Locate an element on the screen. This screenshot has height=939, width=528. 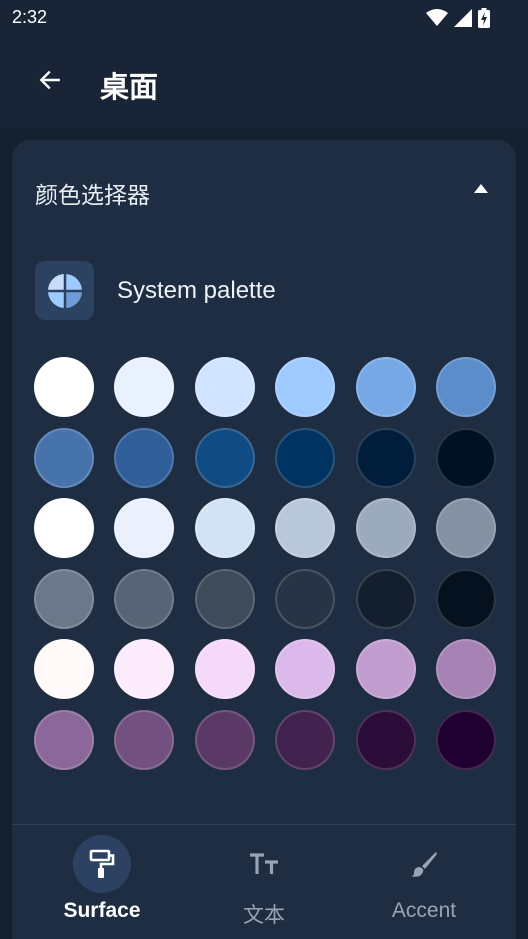
palette-quadrant-icon is located at coordinates (64, 290).